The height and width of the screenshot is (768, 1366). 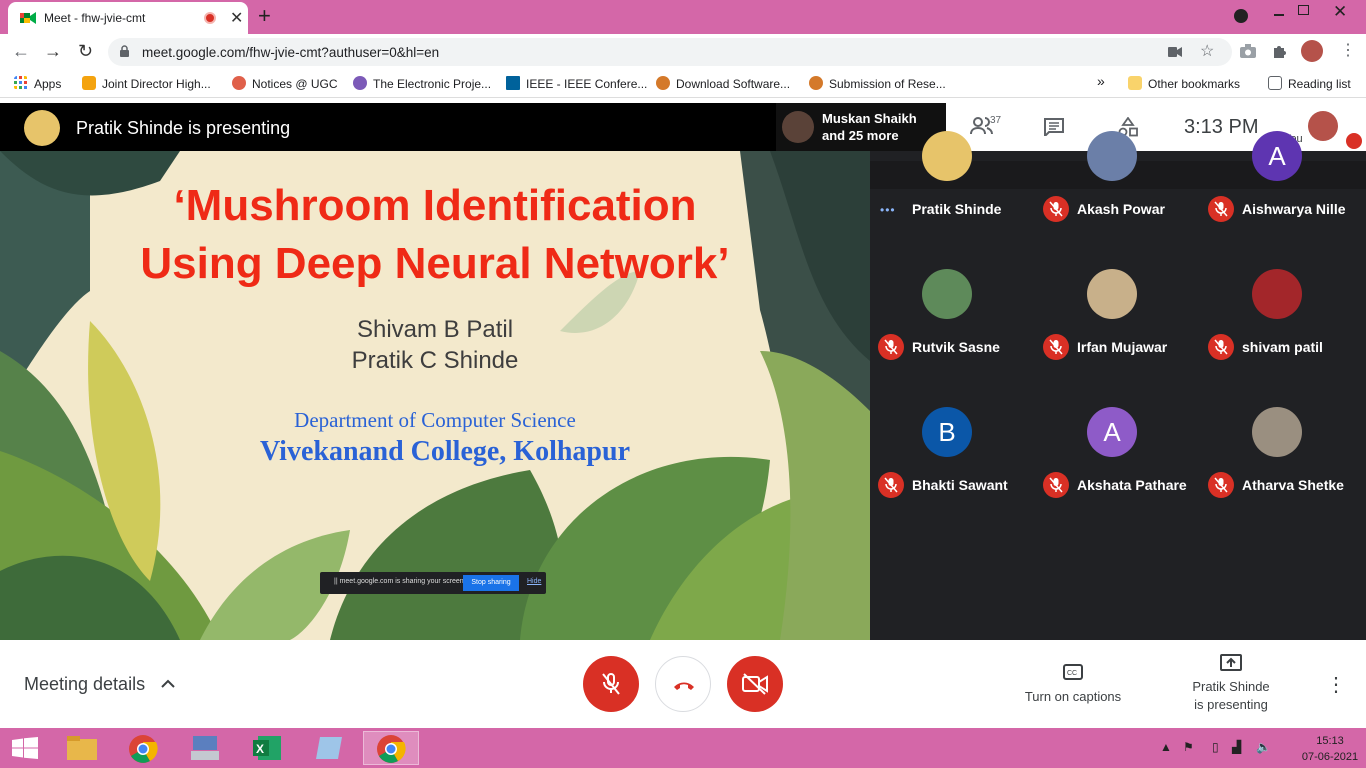 I want to click on system-clock: 15:13 07-06-2021, so click(x=1330, y=749).